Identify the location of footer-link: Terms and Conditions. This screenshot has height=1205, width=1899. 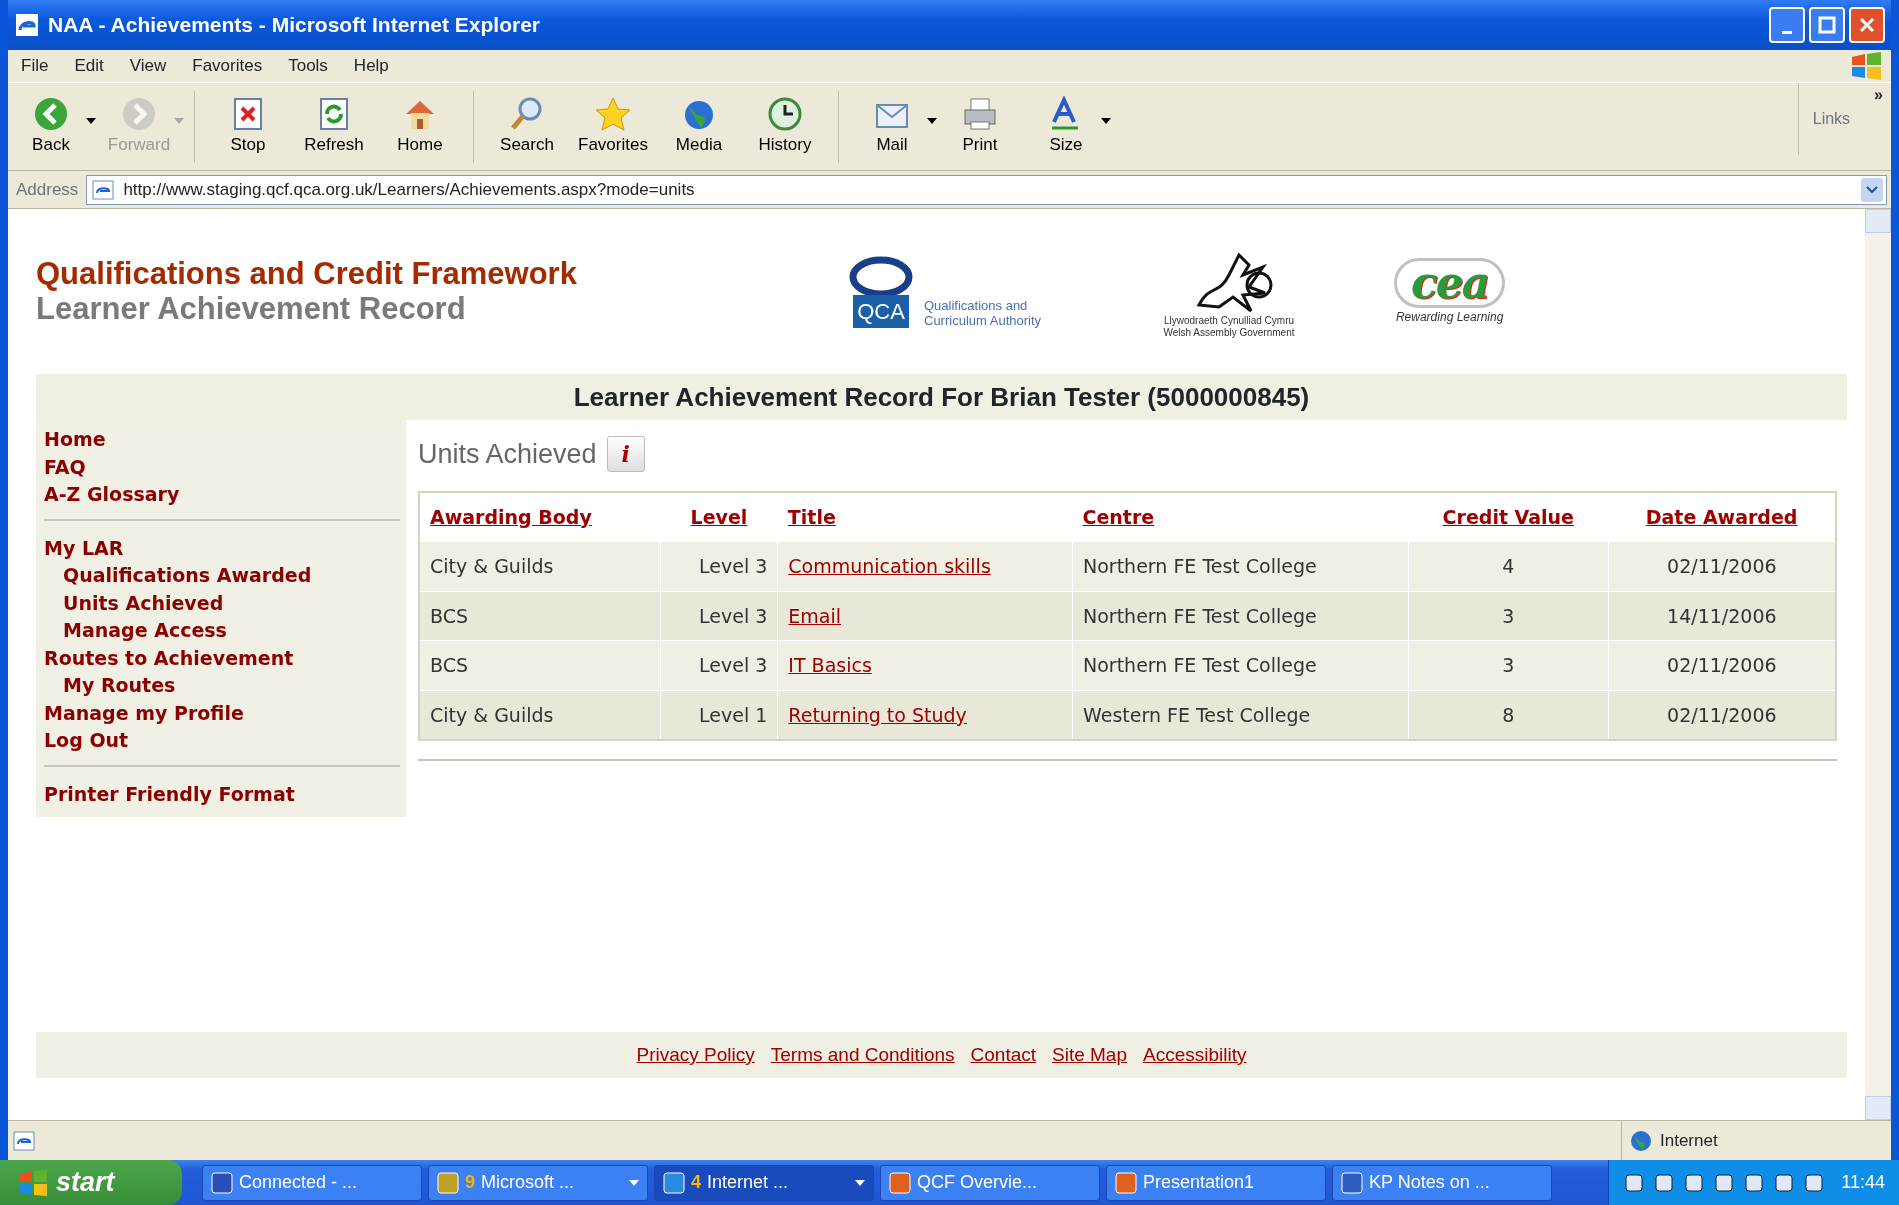
(862, 1055).